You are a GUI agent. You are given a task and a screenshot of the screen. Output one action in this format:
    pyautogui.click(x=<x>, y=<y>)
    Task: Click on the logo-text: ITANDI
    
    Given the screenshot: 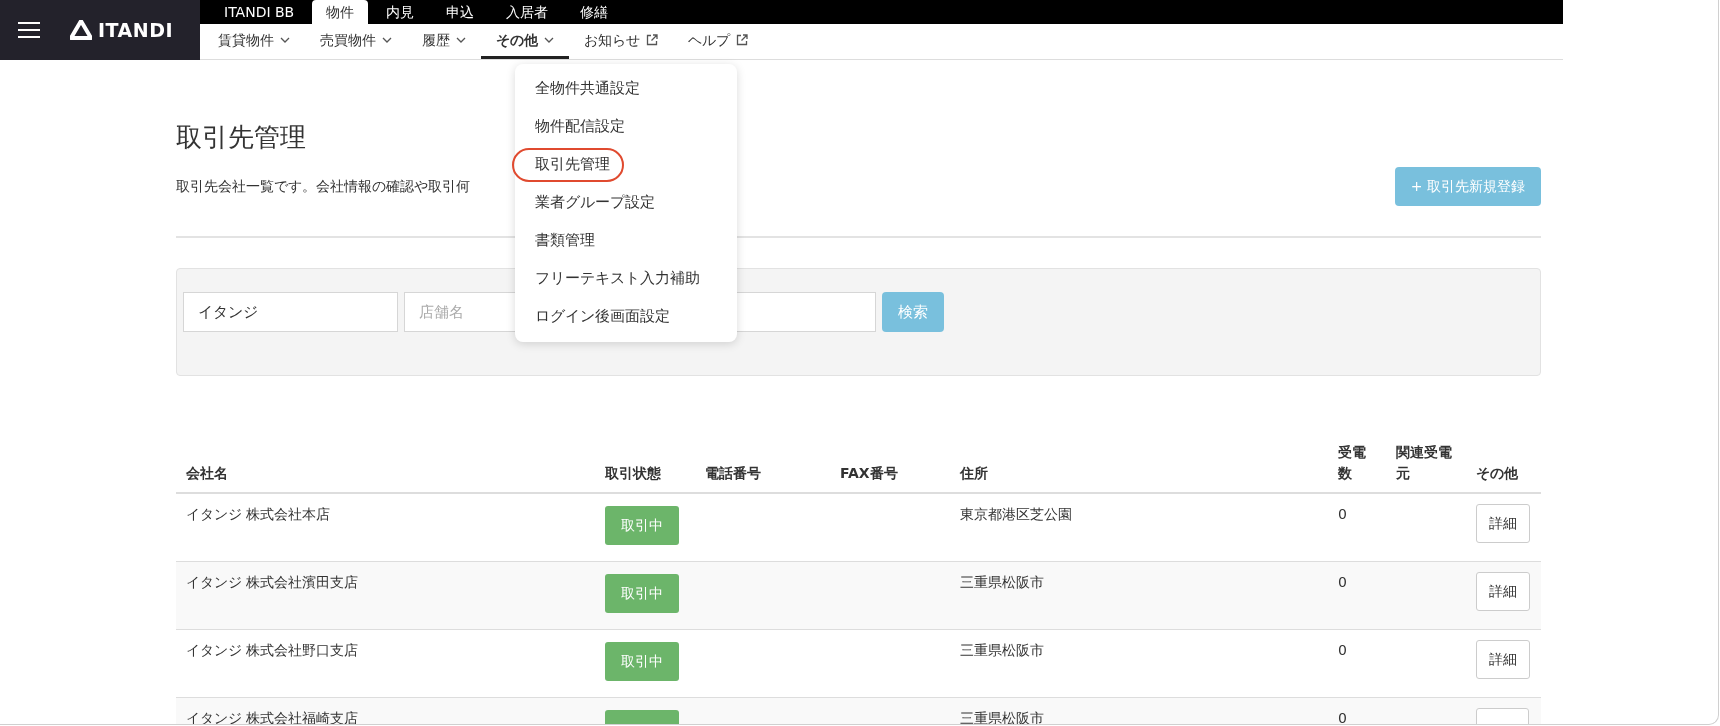 What is the action you would take?
    pyautogui.click(x=135, y=30)
    